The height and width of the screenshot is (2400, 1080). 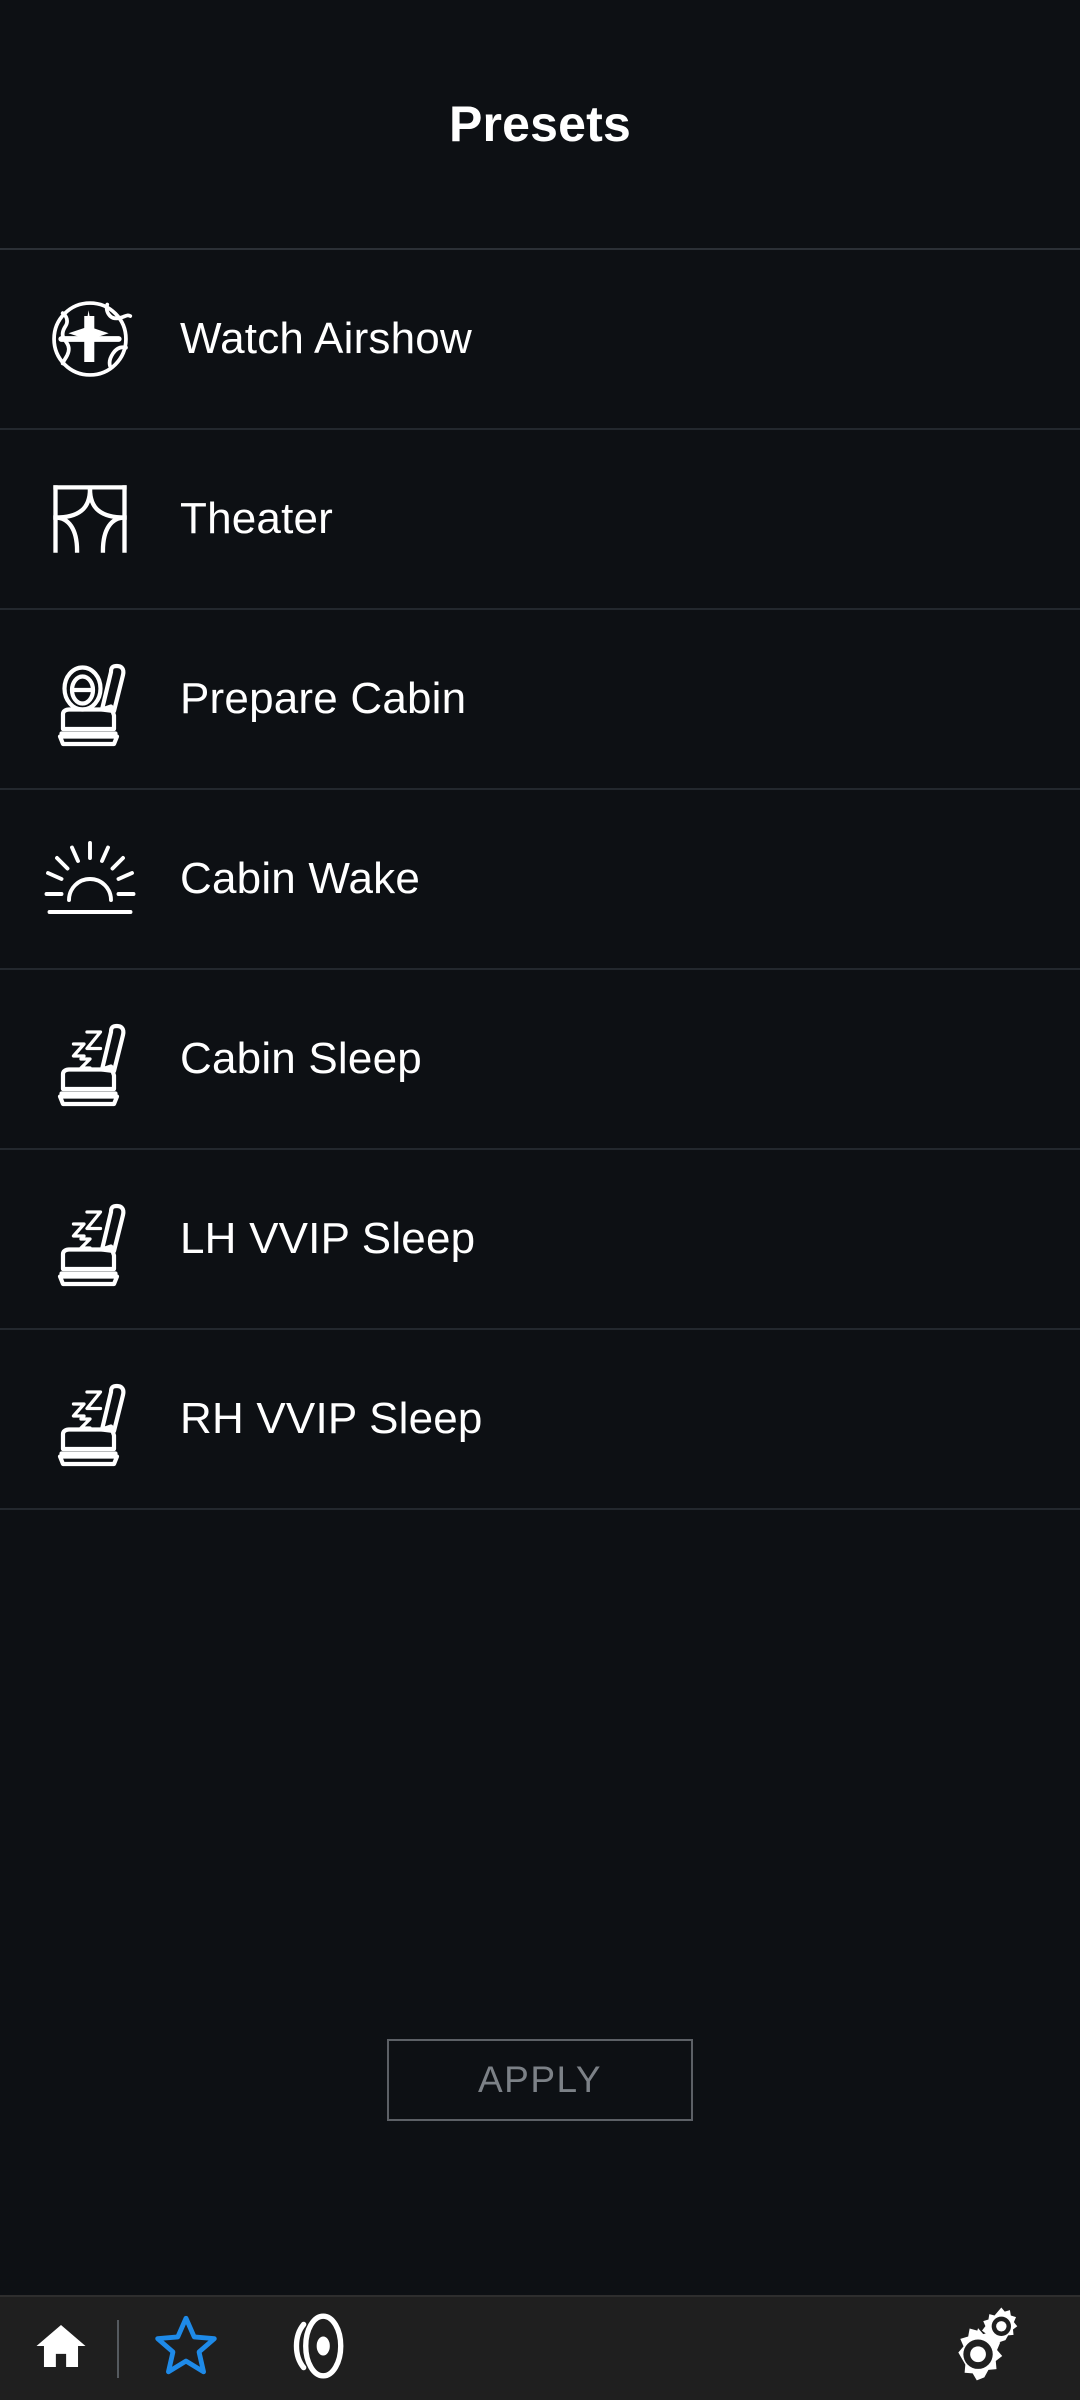 What do you see at coordinates (301, 1058) in the screenshot?
I see `preset-label: Cabin Sleep` at bounding box center [301, 1058].